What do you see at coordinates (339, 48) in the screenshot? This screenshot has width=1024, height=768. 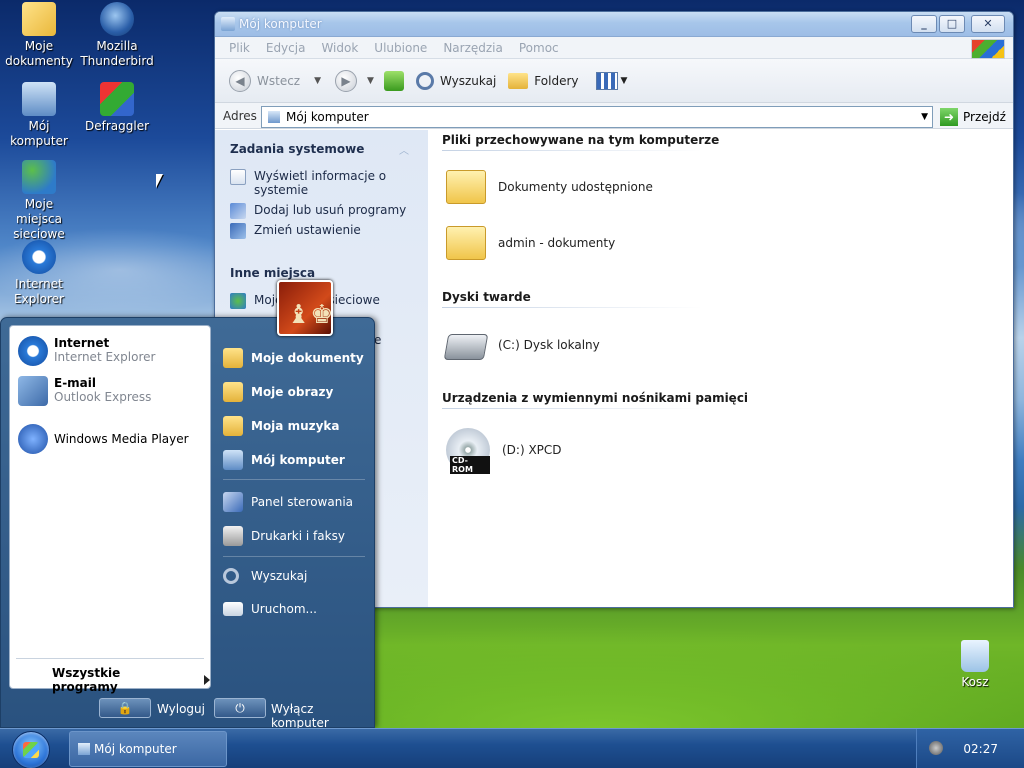 I see `menu-view: Widok` at bounding box center [339, 48].